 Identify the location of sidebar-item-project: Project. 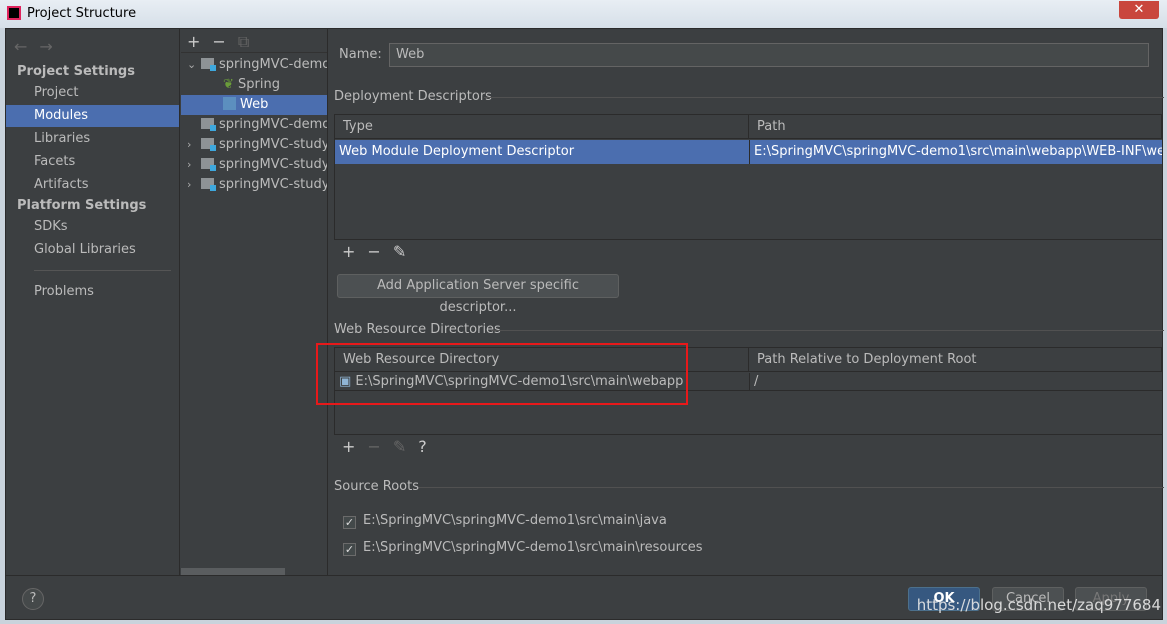
(92, 93).